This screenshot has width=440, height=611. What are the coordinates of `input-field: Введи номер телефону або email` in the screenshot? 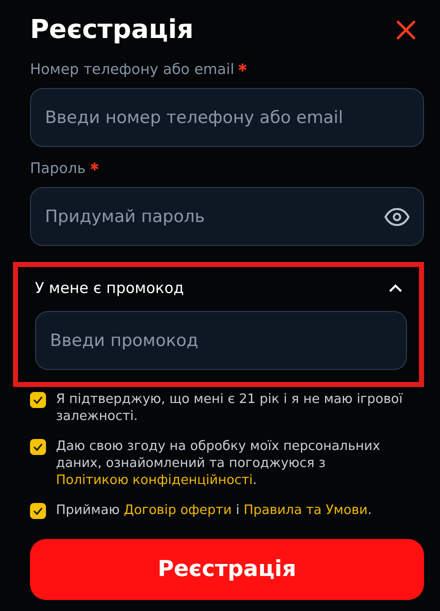 It's located at (227, 117).